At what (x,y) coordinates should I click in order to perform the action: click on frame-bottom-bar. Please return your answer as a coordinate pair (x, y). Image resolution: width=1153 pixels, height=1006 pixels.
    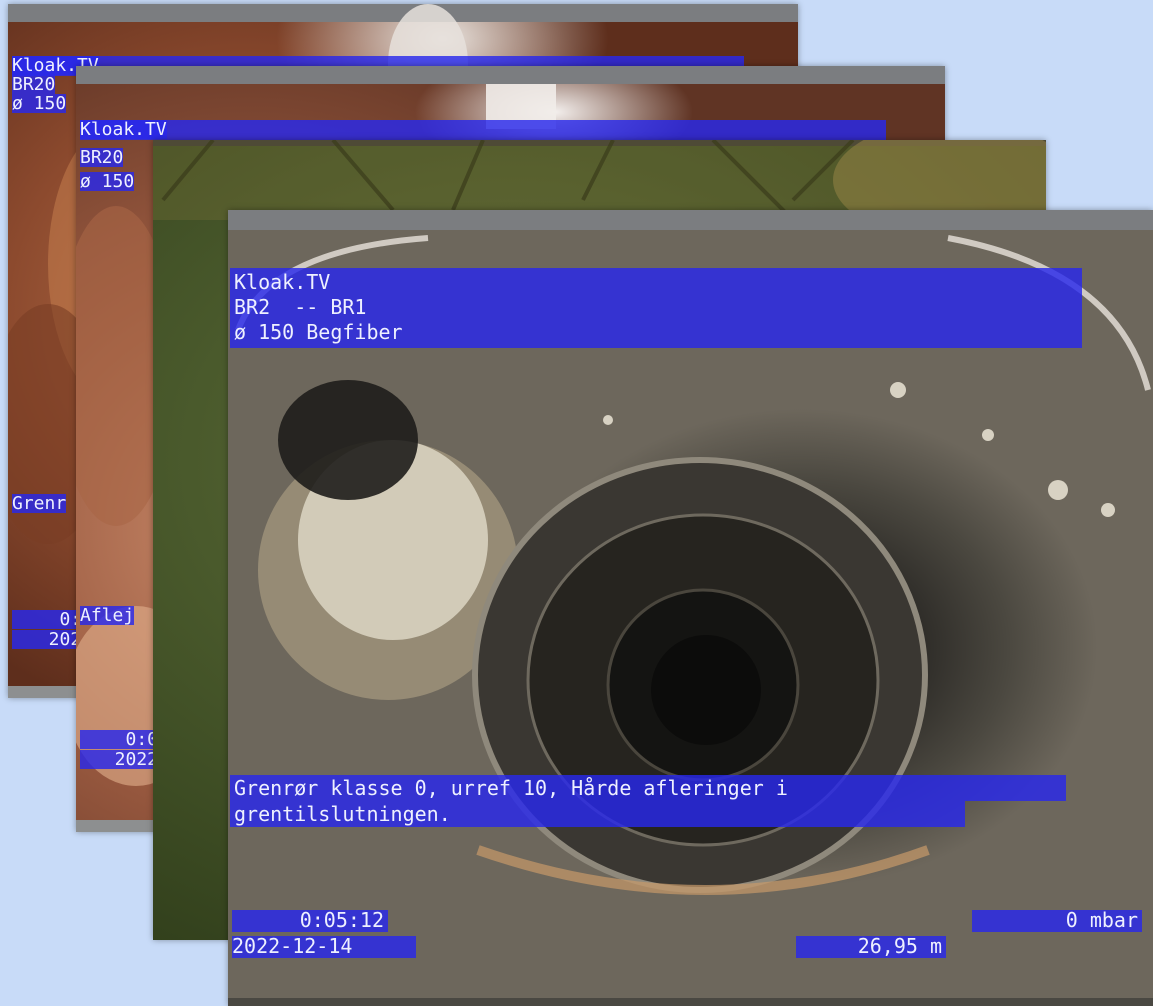
    Looking at the image, I should click on (690, 1002).